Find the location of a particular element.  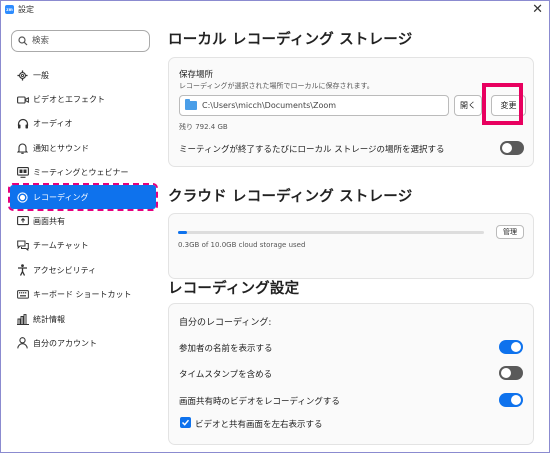

sidebar-item-label: 画面共有 is located at coordinates (49, 222).